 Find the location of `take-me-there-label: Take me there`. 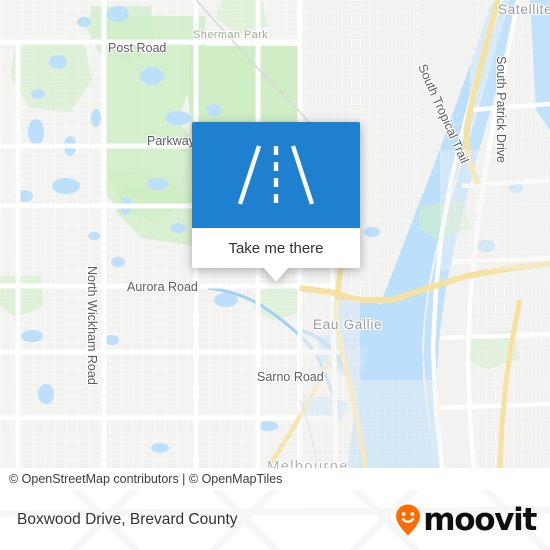

take-me-there-label: Take me there is located at coordinates (276, 248).